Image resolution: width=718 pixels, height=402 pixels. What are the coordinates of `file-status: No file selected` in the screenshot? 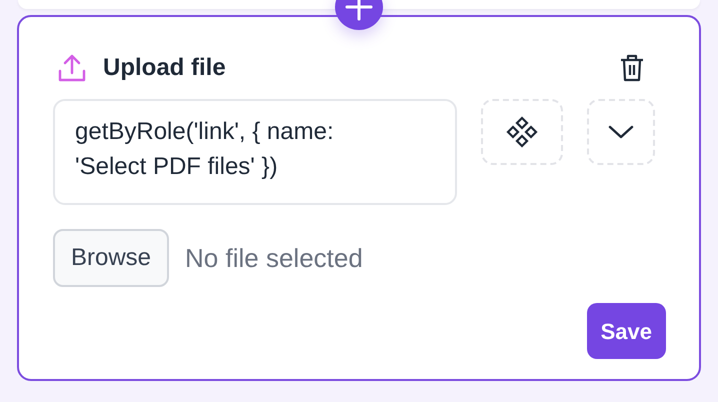 It's located at (274, 258).